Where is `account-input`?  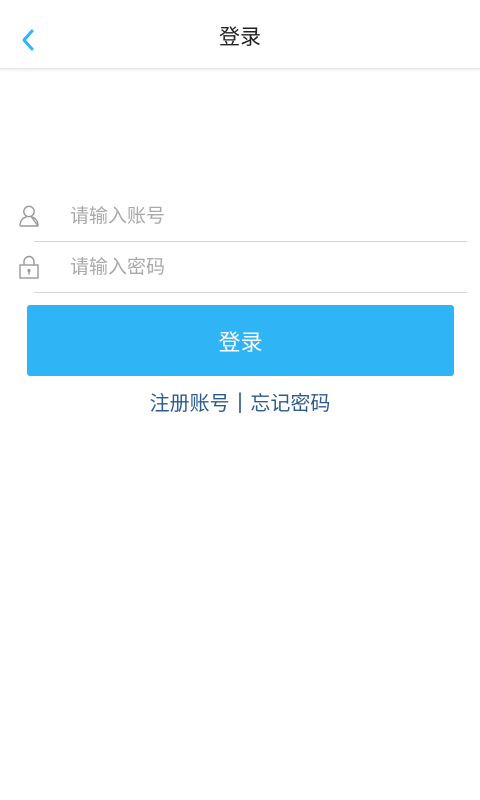 account-input is located at coordinates (265, 216).